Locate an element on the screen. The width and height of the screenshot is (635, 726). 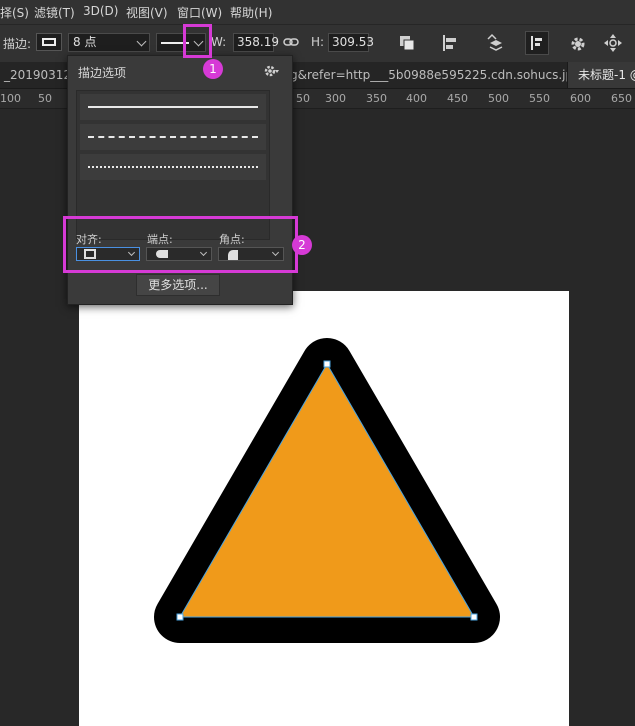
dotted-line-icon is located at coordinates (173, 167).